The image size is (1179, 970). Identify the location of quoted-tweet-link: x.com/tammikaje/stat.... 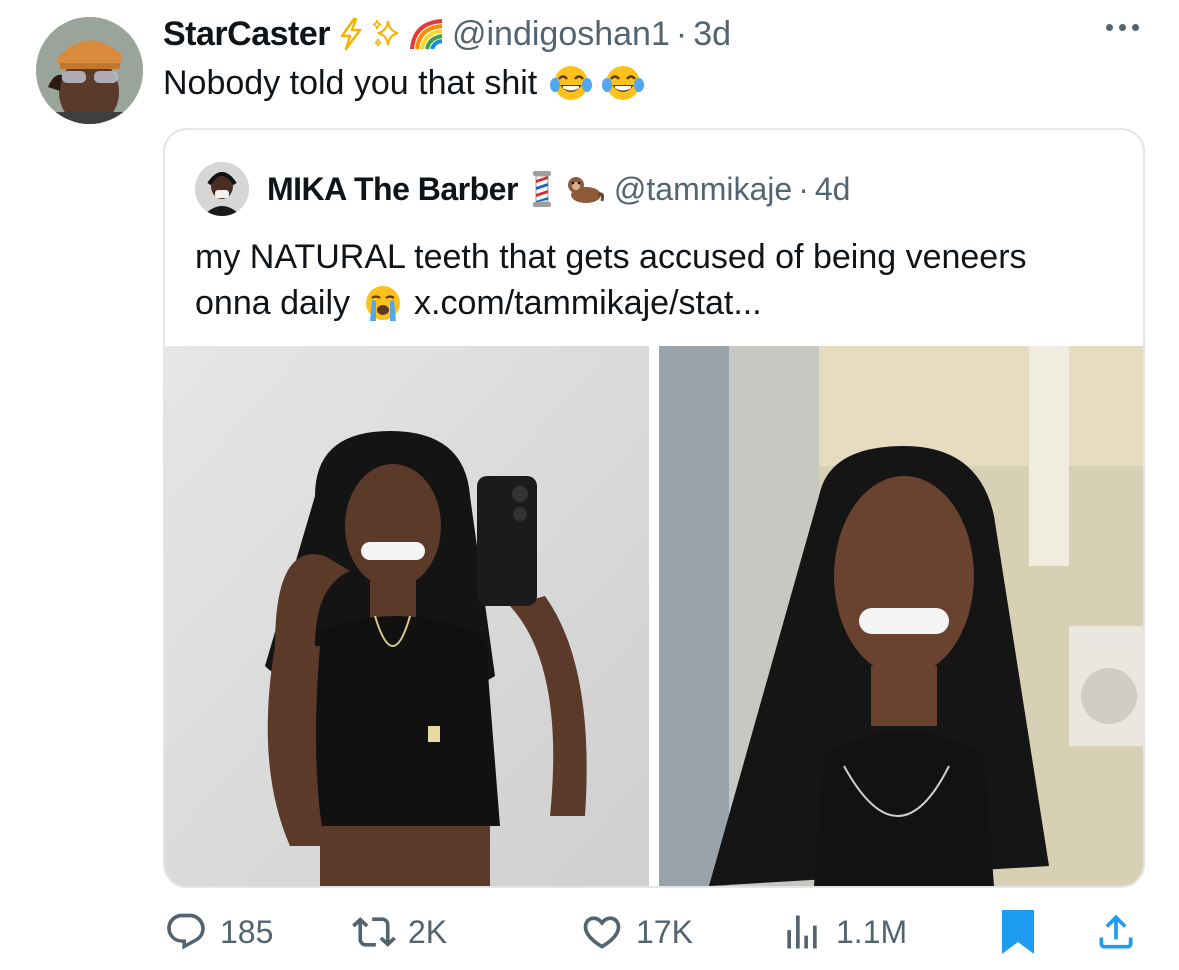
(588, 303).